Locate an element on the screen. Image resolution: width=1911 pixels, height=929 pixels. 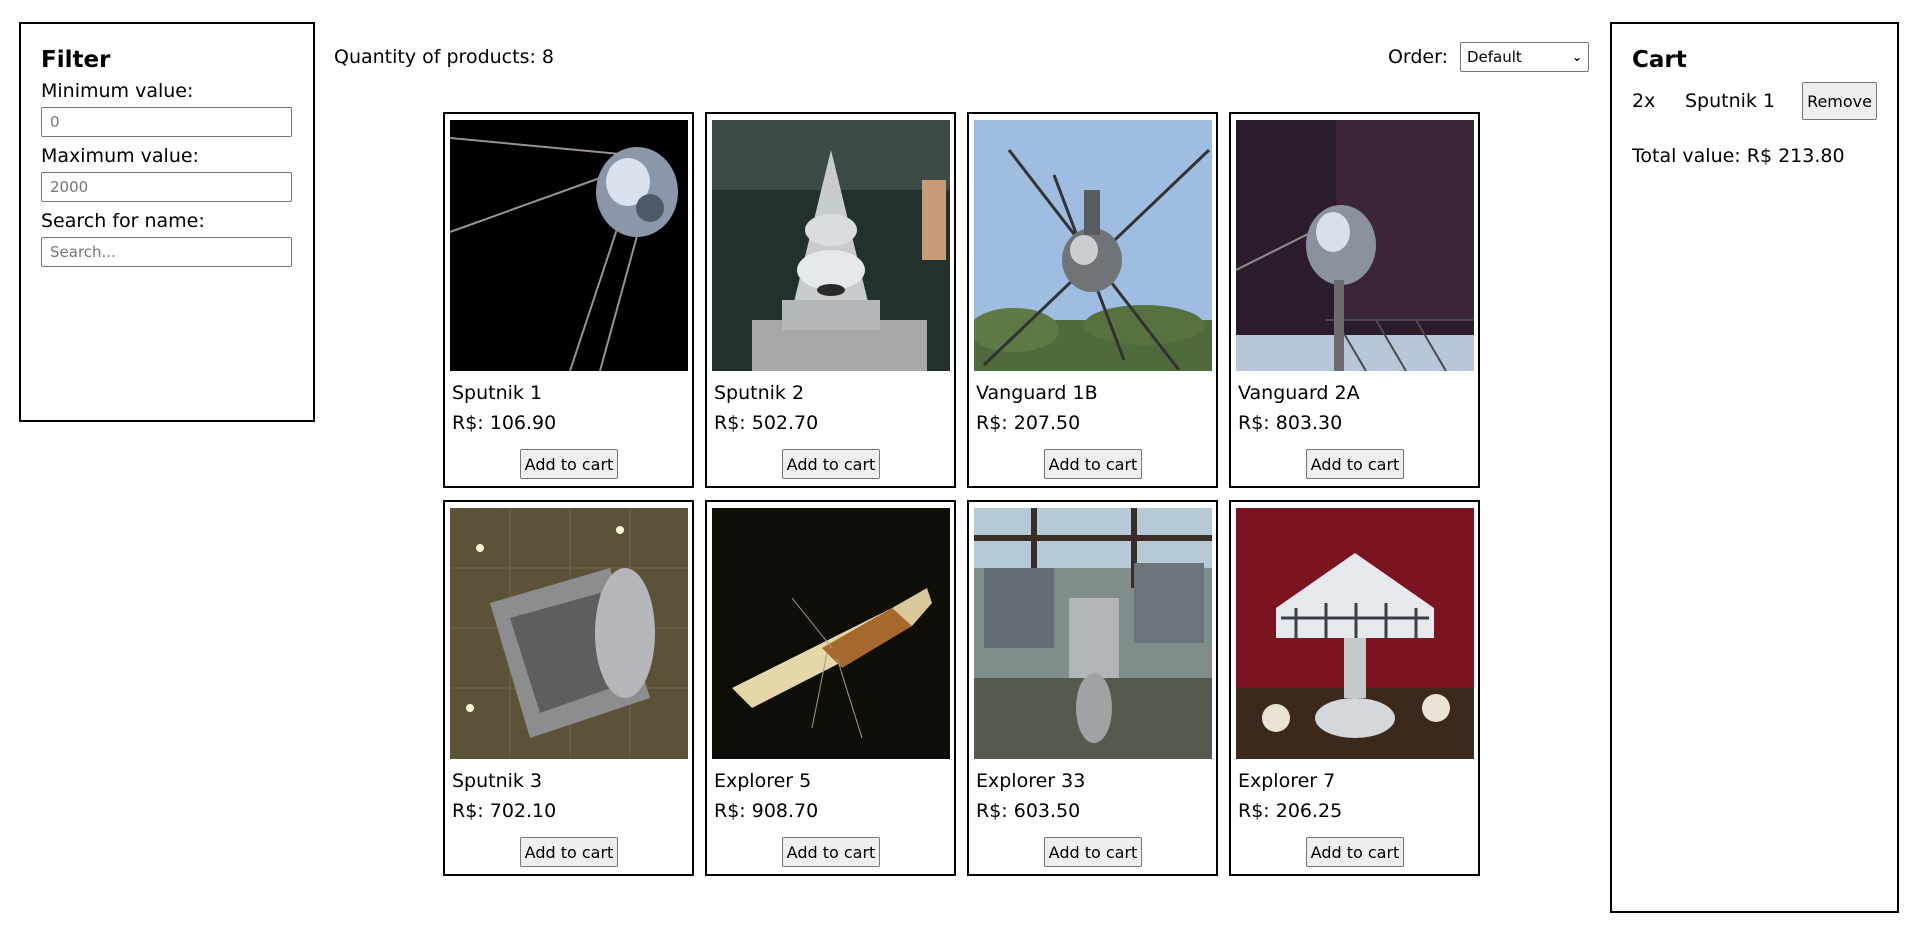
remove-button: Remove is located at coordinates (1839, 101).